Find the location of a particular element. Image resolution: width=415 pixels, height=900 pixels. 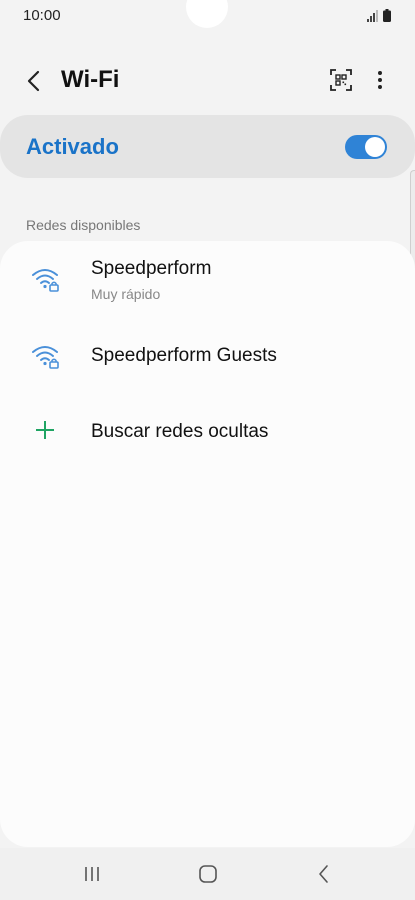

battery-icon is located at coordinates (387, 15).